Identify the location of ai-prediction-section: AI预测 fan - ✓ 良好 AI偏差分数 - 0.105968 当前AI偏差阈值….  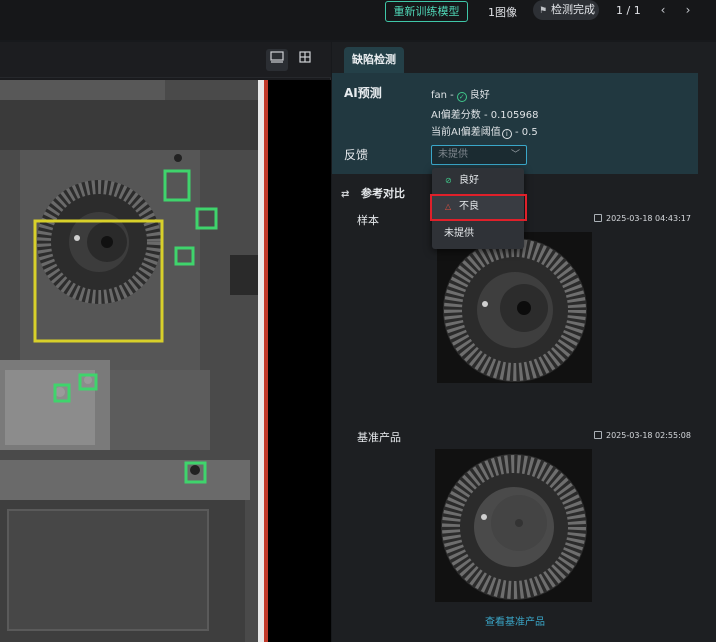
(515, 123).